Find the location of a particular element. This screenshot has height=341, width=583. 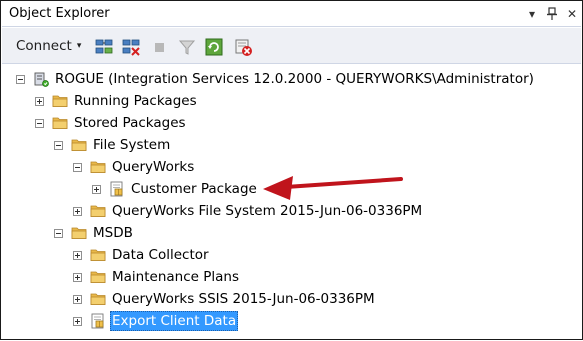

annotation-arrow is located at coordinates (333, 188).